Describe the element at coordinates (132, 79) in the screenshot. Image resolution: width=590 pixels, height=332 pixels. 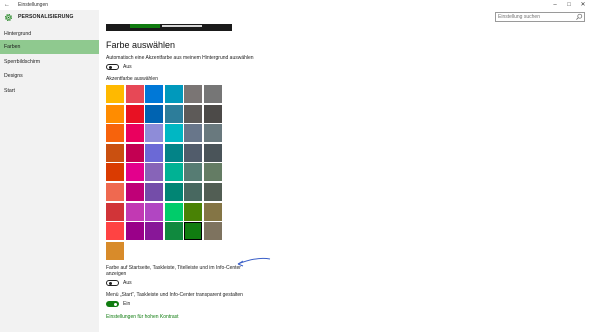
I see `accent-color-label: Akzentfarbe auswählen` at that location.